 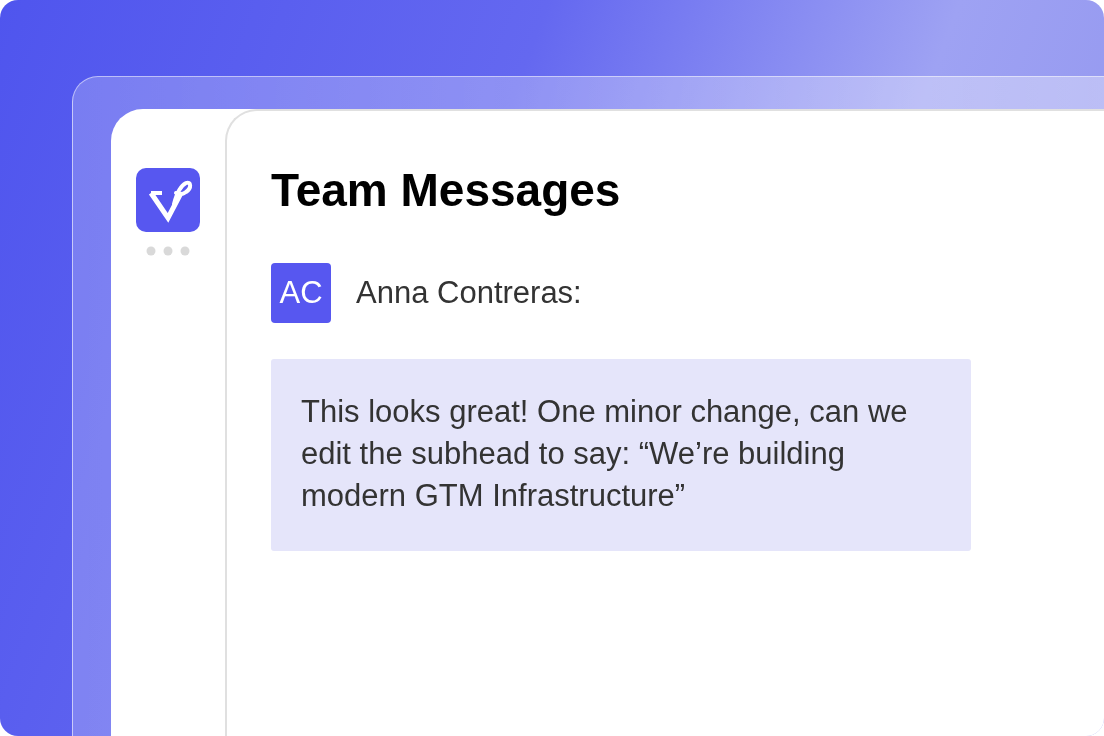 What do you see at coordinates (469, 293) in the screenshot?
I see `sender-name: Anna Contreras:` at bounding box center [469, 293].